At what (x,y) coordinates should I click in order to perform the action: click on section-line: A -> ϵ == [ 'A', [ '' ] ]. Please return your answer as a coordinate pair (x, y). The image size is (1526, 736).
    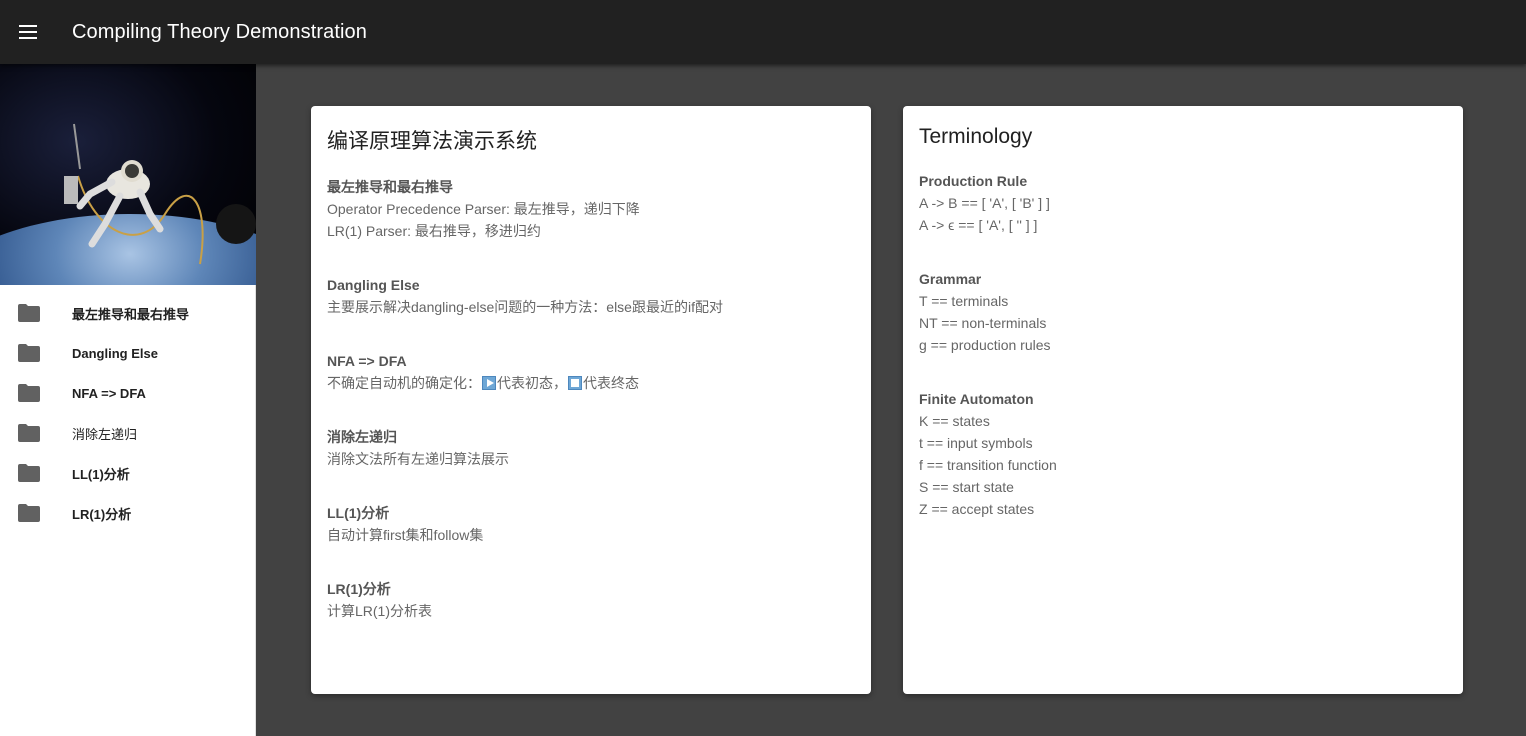
    Looking at the image, I should click on (978, 225).